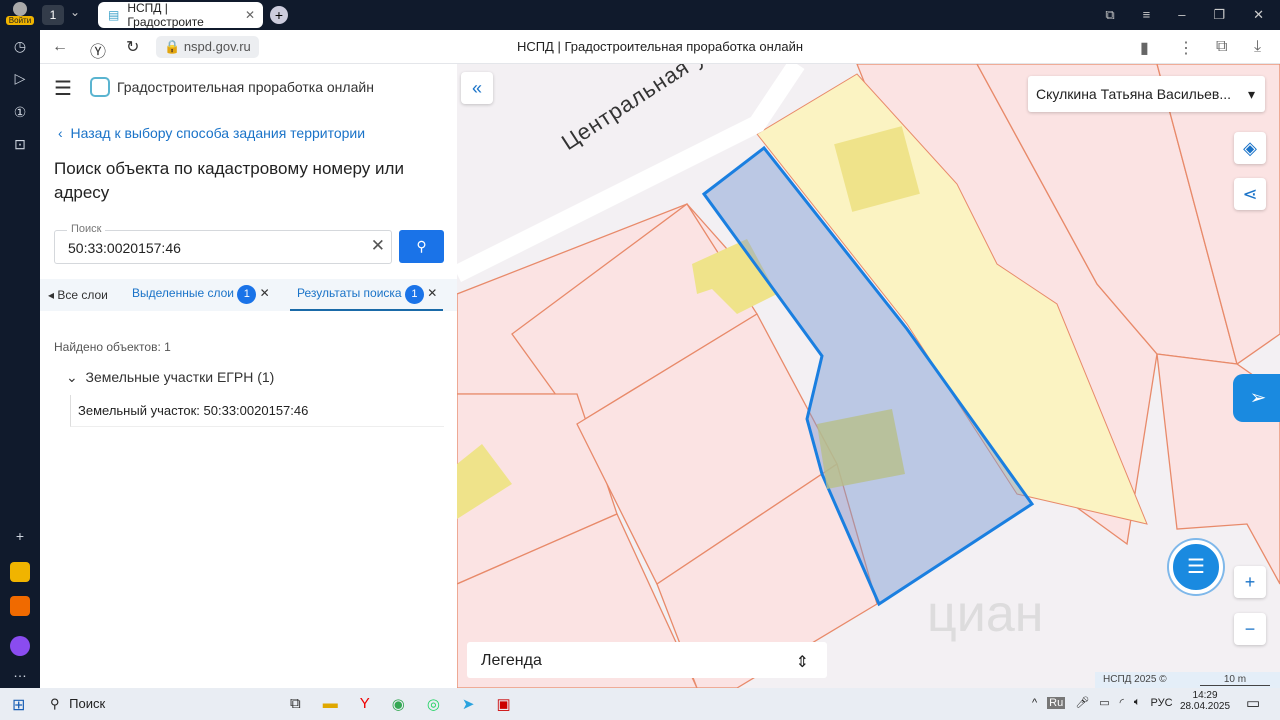 The image size is (1280, 720). What do you see at coordinates (1104, 703) in the screenshot?
I see `battery-icon: ▭` at bounding box center [1104, 703].